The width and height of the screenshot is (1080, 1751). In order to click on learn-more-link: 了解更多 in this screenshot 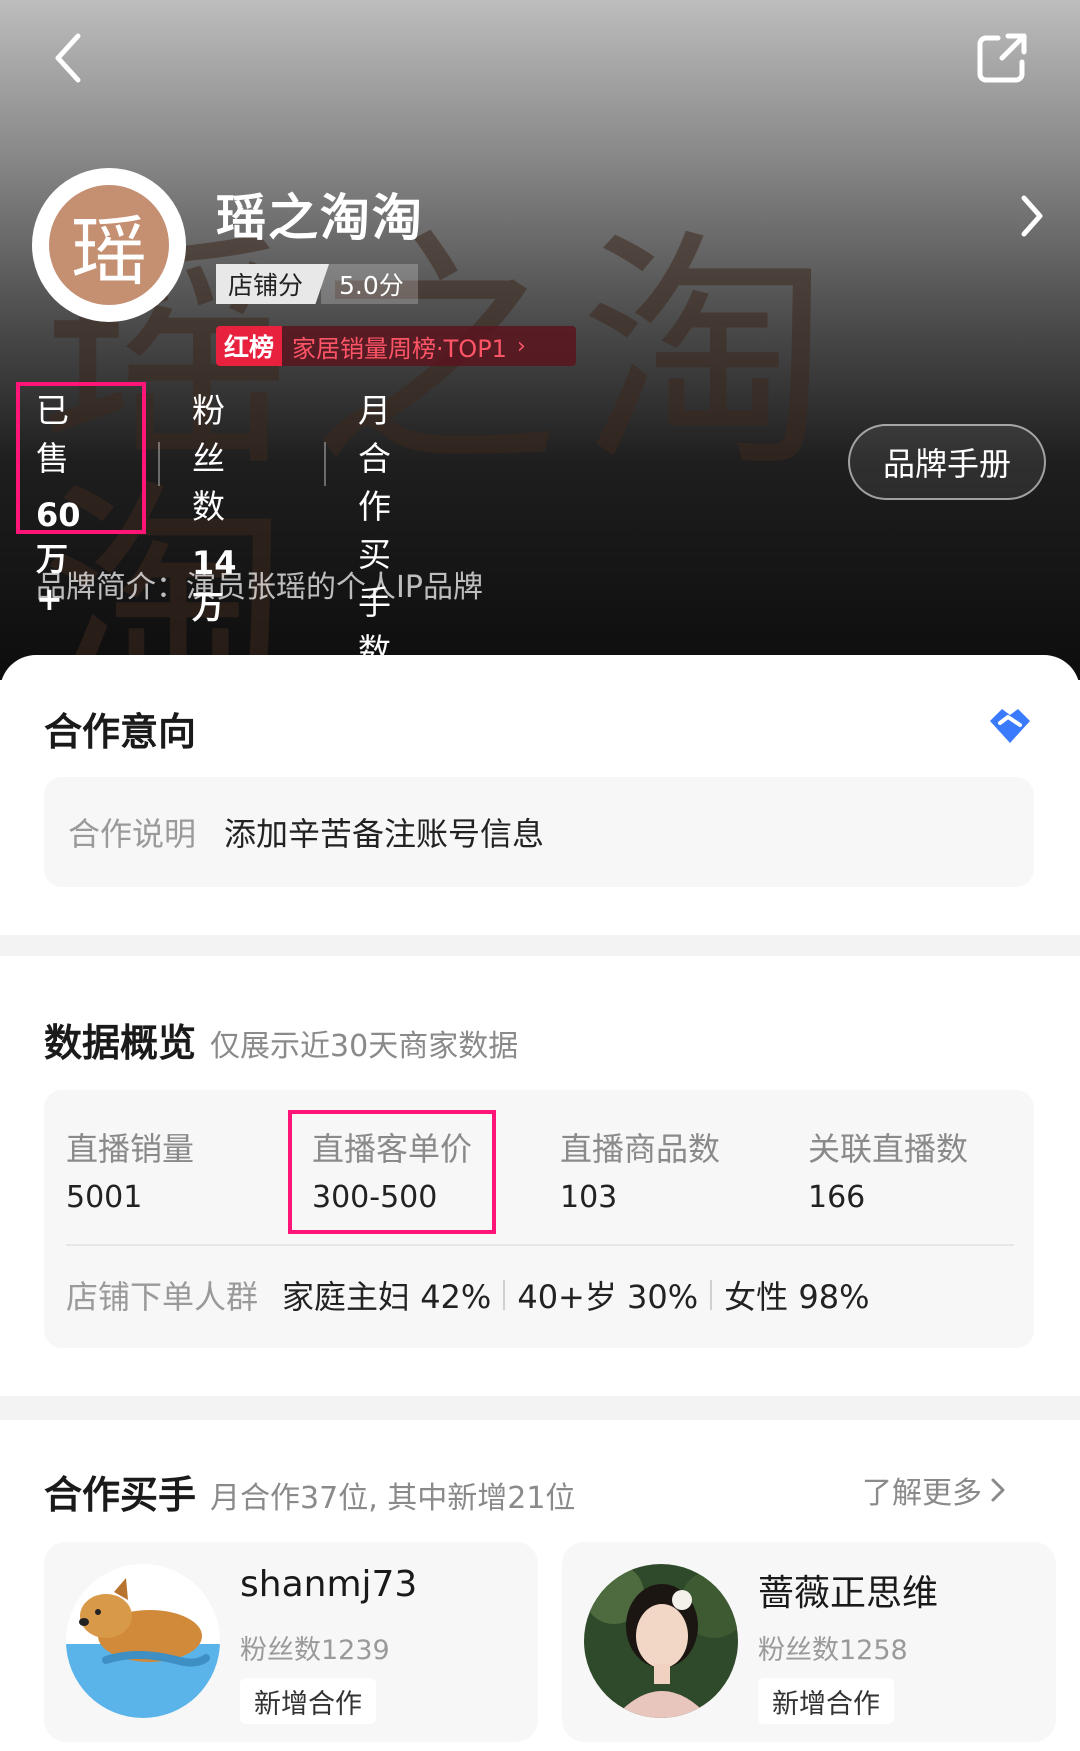, I will do `click(934, 1490)`.